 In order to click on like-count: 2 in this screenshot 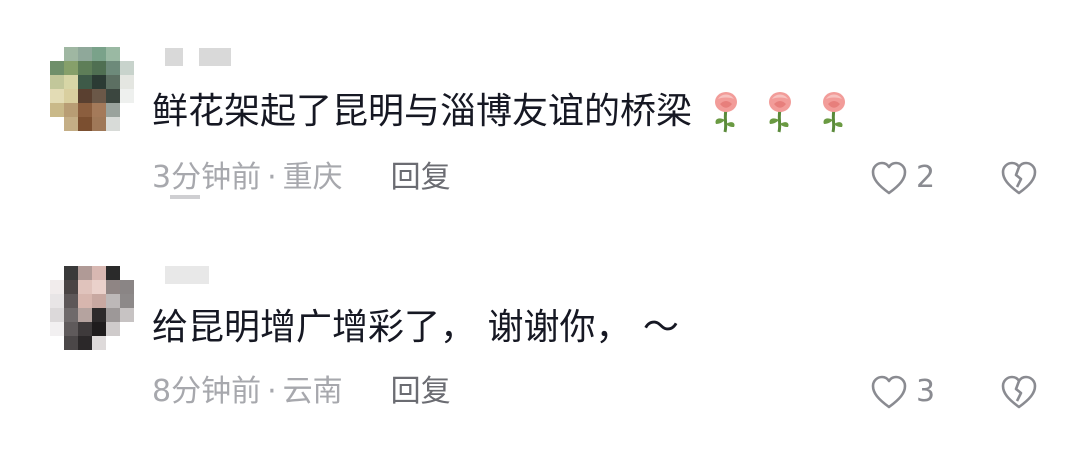, I will do `click(926, 177)`.